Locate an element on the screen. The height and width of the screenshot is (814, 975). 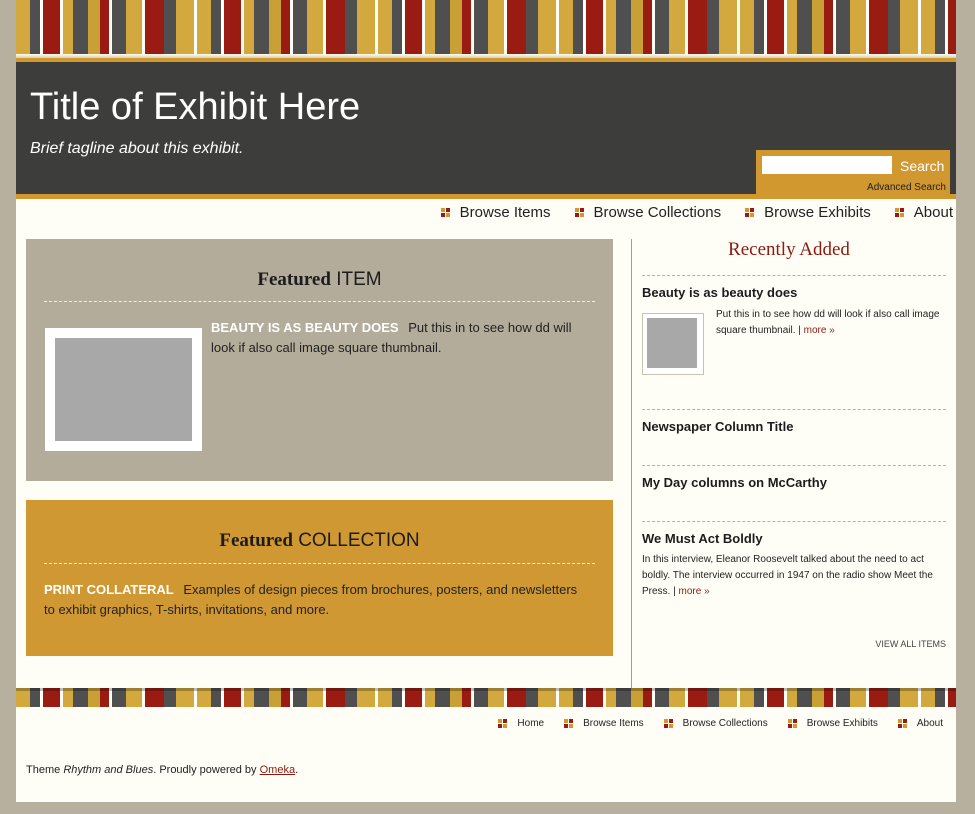
featured-collection-heading: Featured COLLECTION is located at coordinates (319, 541).